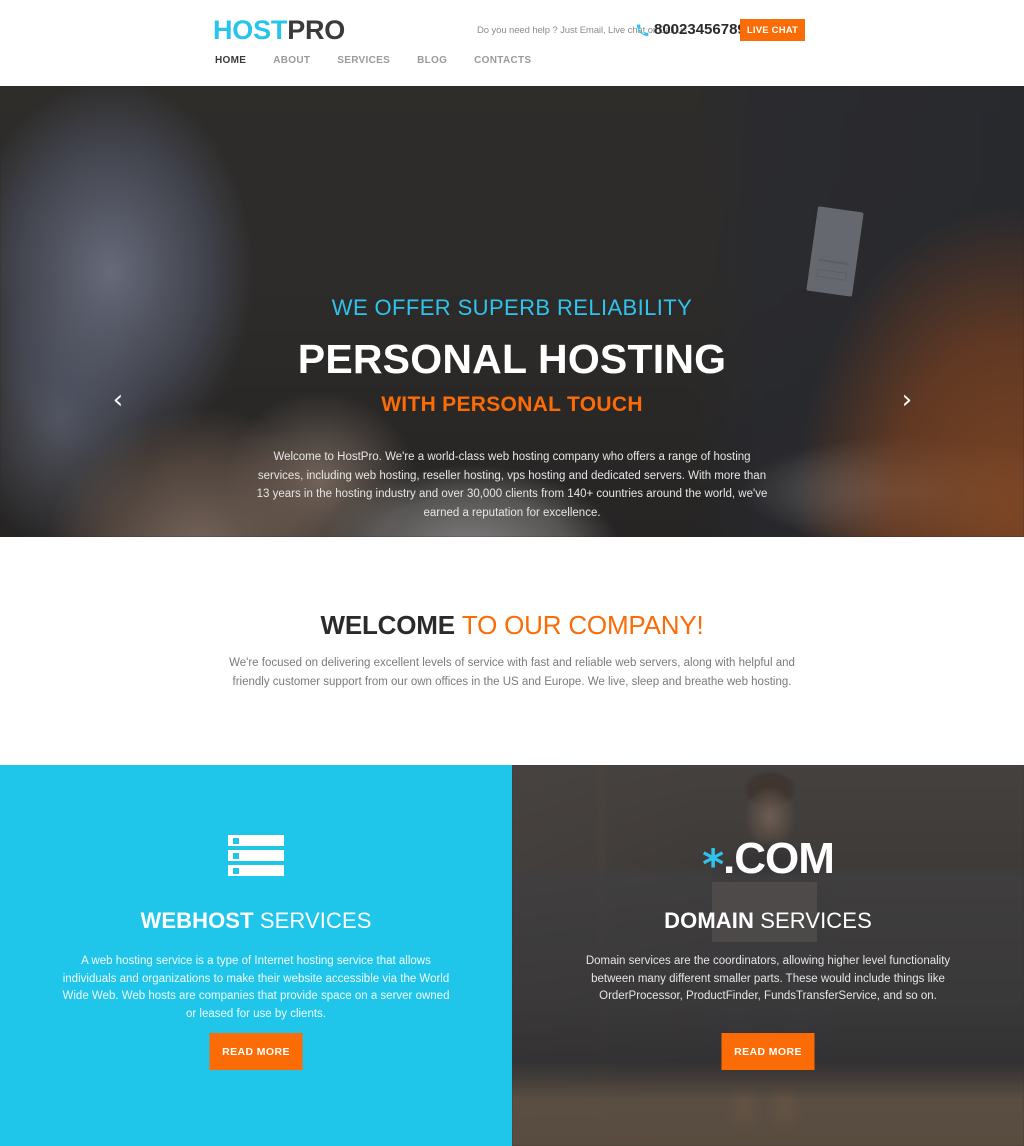  I want to click on welcome-title-bold: WELCOME, so click(387, 625).